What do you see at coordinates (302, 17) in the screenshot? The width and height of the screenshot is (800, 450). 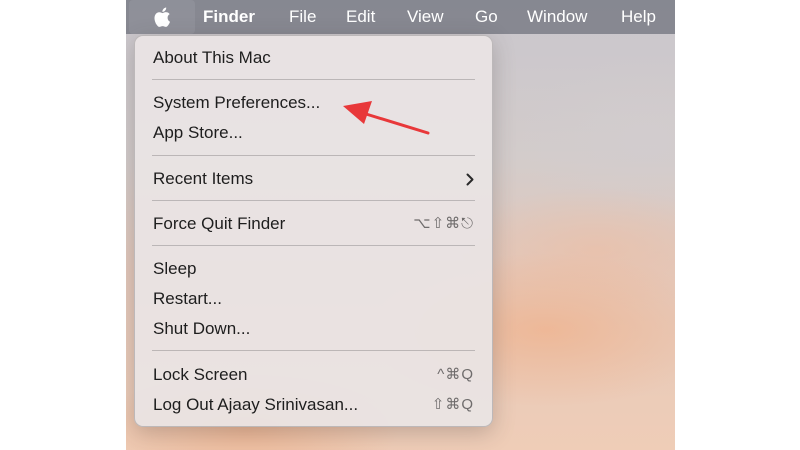 I see `menu-file: File` at bounding box center [302, 17].